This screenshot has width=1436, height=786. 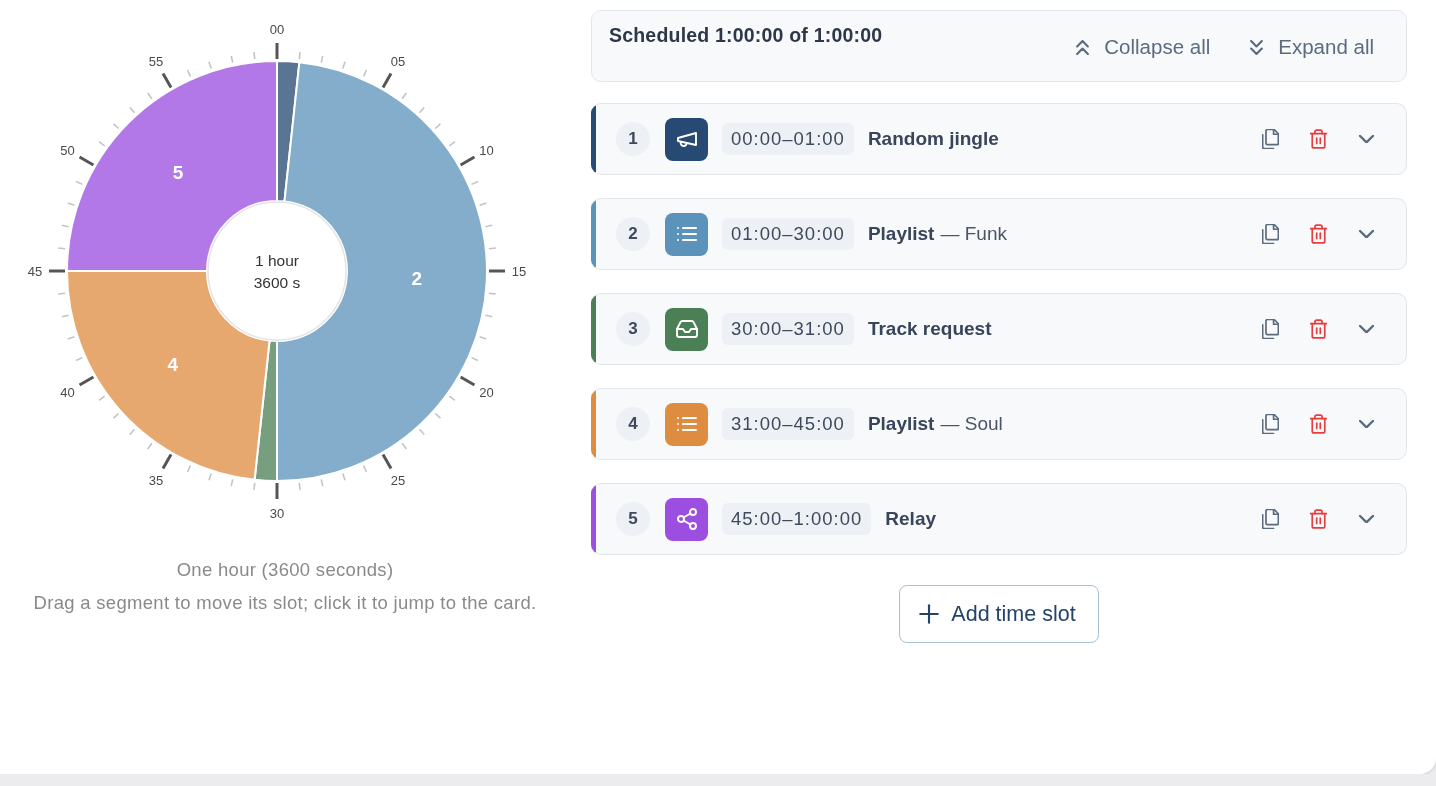 I want to click on time-slot-card: 2 01:00–30:00 Playlist — Funk, so click(x=999, y=234).